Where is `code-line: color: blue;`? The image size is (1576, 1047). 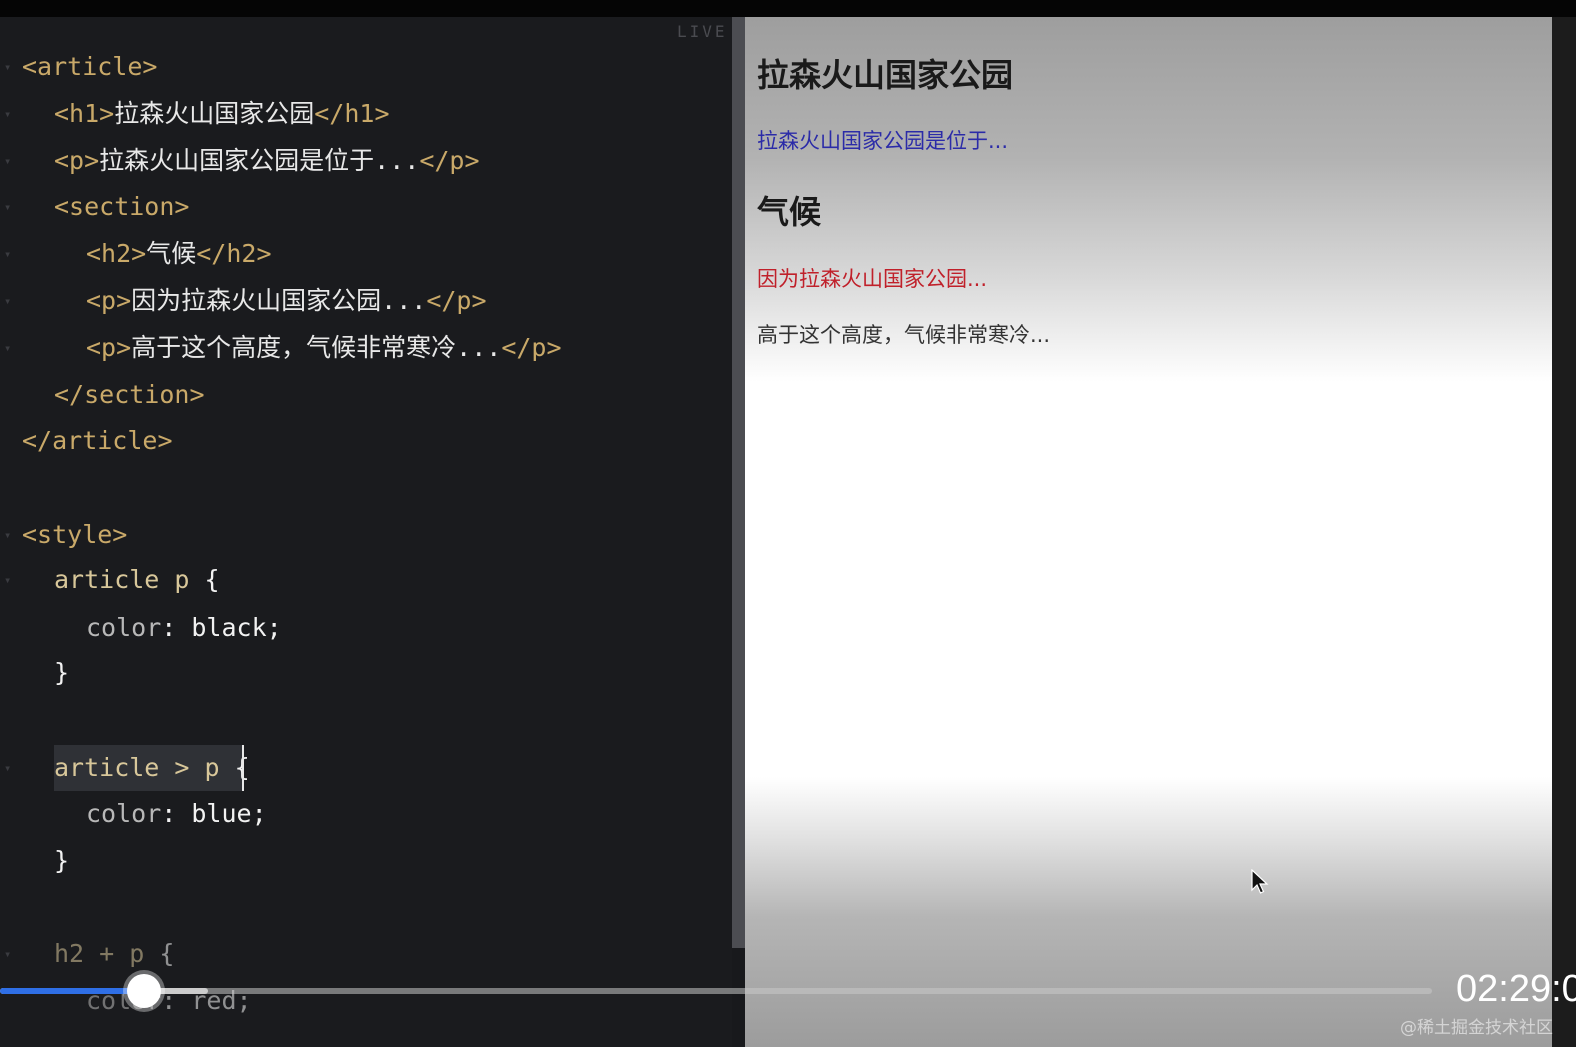
code-line: color: blue; is located at coordinates (366, 814).